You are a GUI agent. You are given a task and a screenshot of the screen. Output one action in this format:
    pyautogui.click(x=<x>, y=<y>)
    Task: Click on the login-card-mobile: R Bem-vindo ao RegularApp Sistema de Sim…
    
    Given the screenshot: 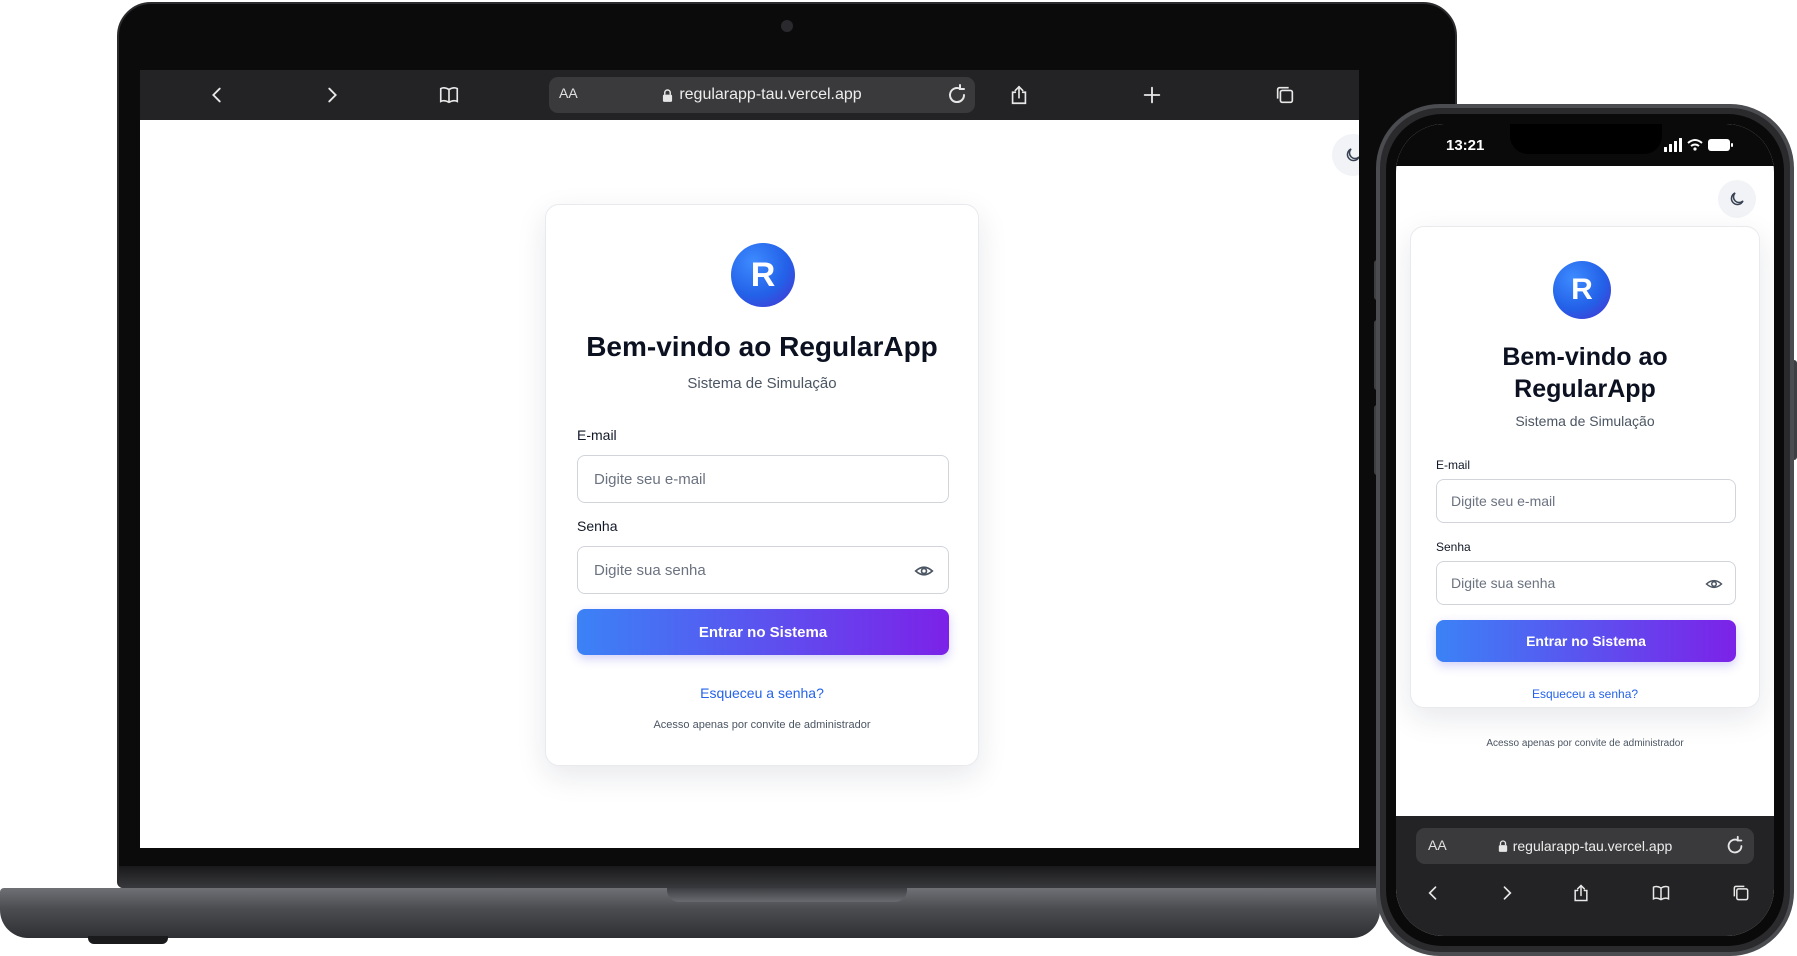 What is the action you would take?
    pyautogui.click(x=1585, y=467)
    